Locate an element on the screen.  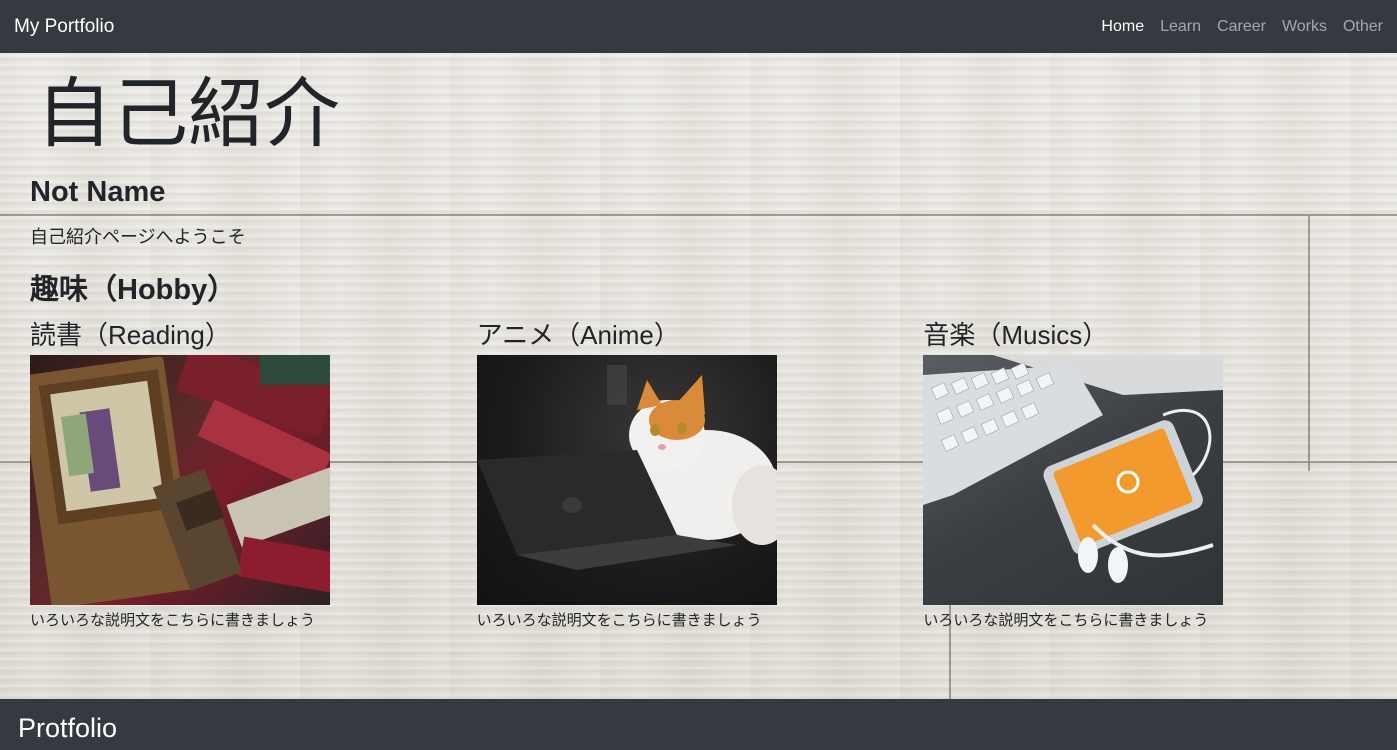
hobby-card-anime: アニメ（Anime） いろいろな説明文をこちらに書きましょう is located at coordinates (700, 475).